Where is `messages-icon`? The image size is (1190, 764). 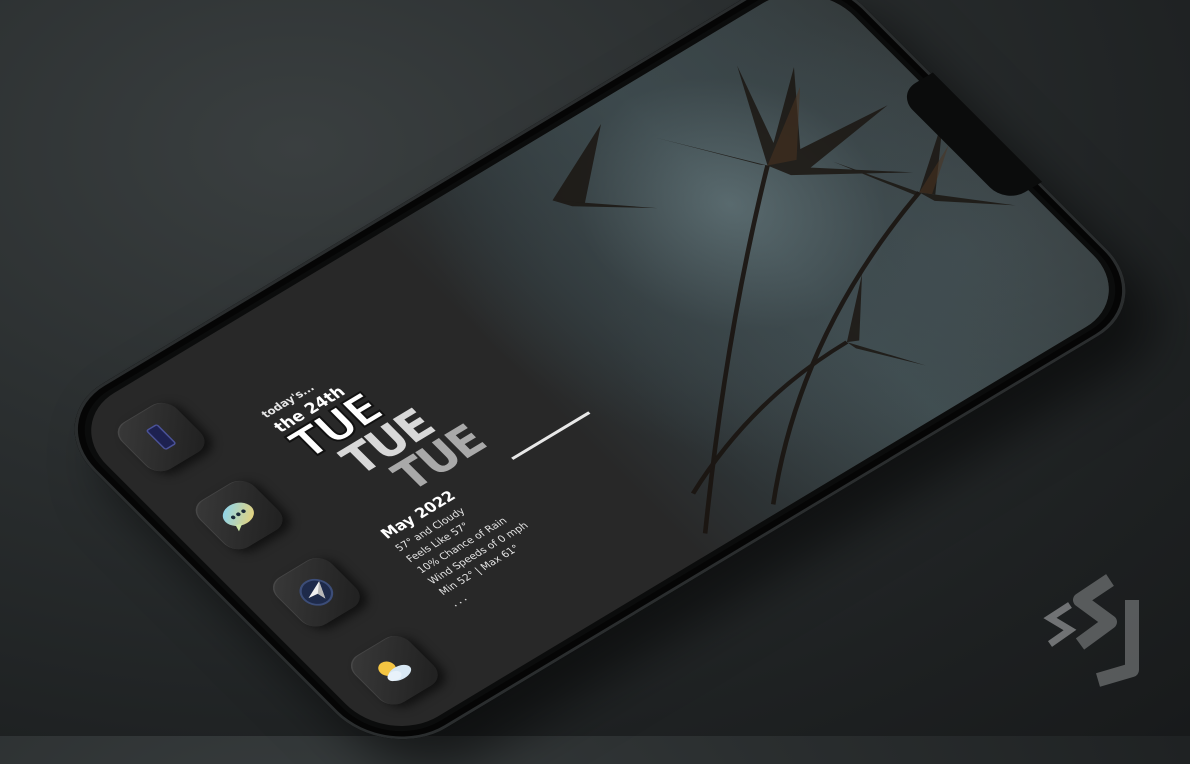
messages-icon is located at coordinates (238, 517).